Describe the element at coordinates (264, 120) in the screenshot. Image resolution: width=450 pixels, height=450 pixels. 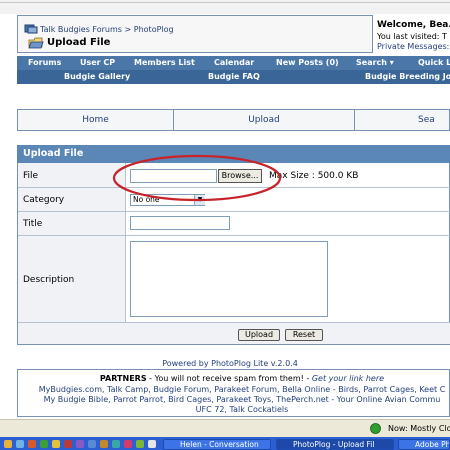
I see `tab-upload: Upload` at that location.